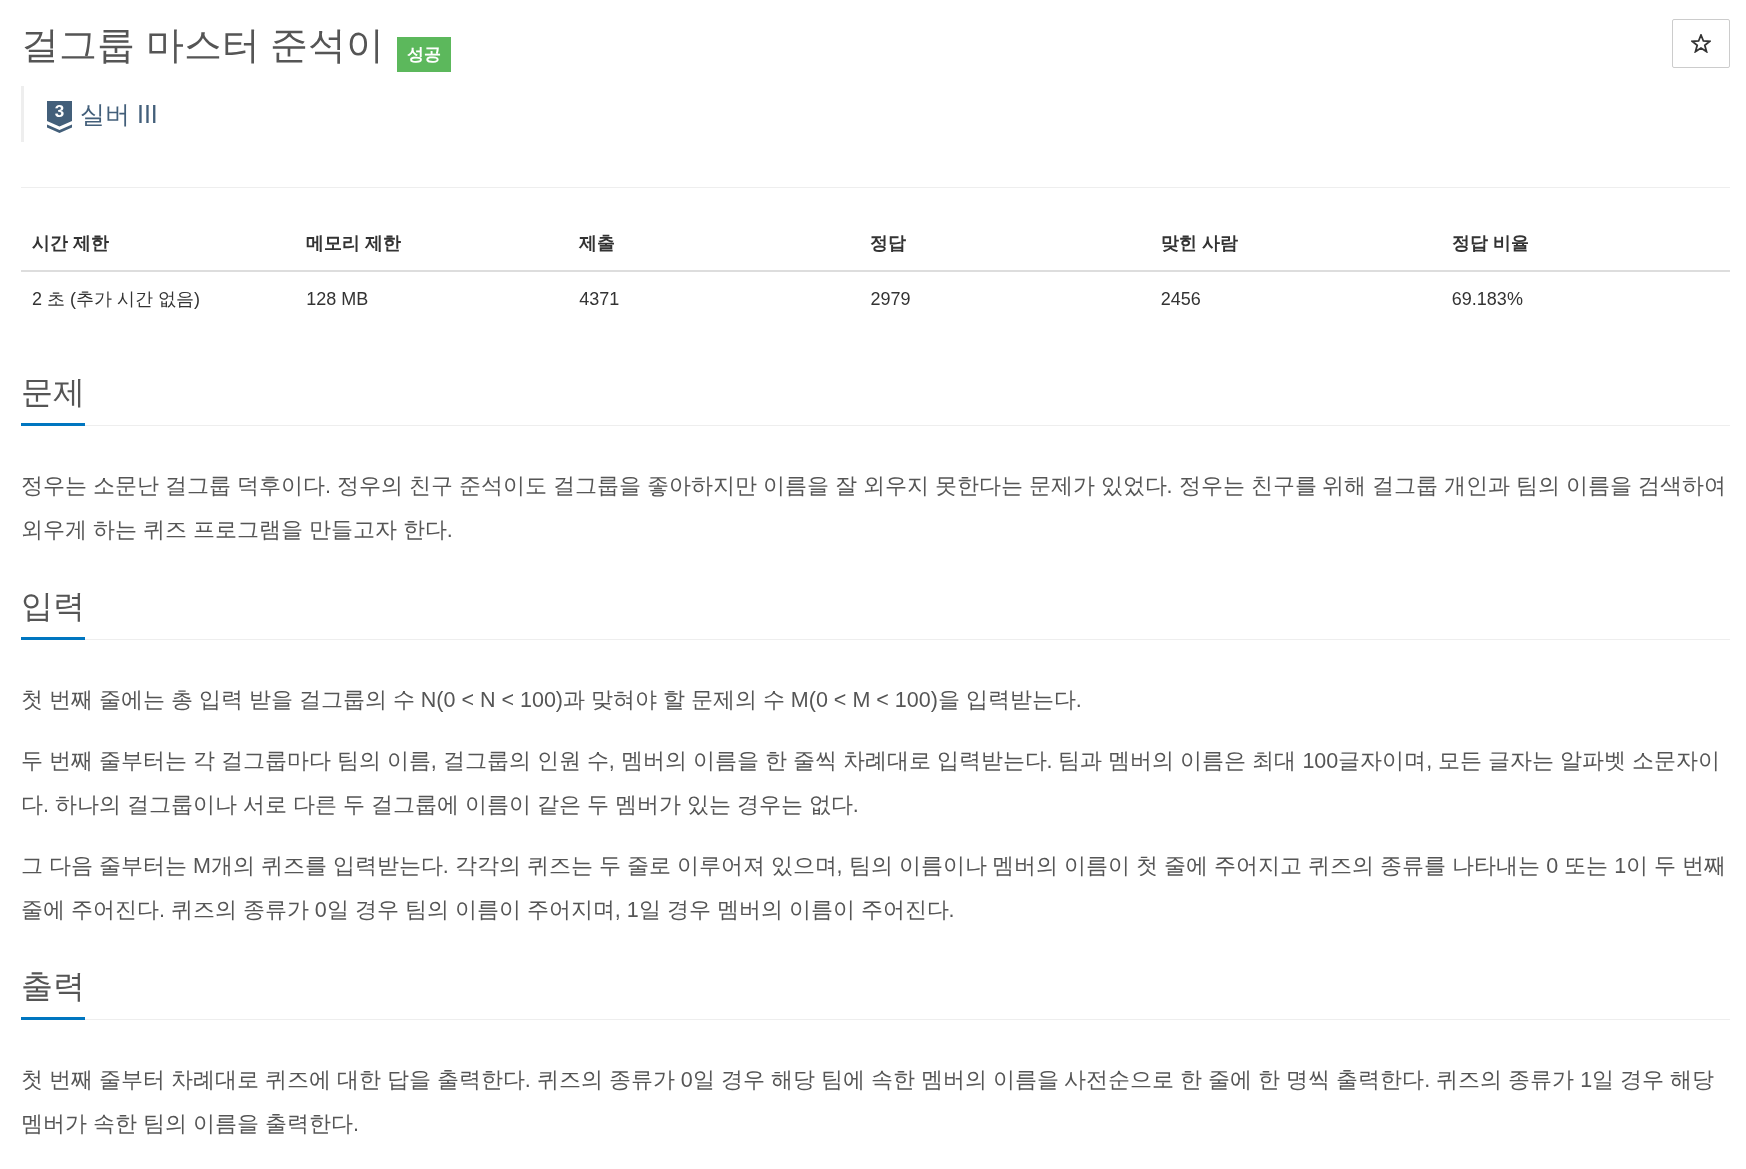 This screenshot has width=1746, height=1169. Describe the element at coordinates (158, 244) in the screenshot. I see `column-header: 시간 제한` at that location.